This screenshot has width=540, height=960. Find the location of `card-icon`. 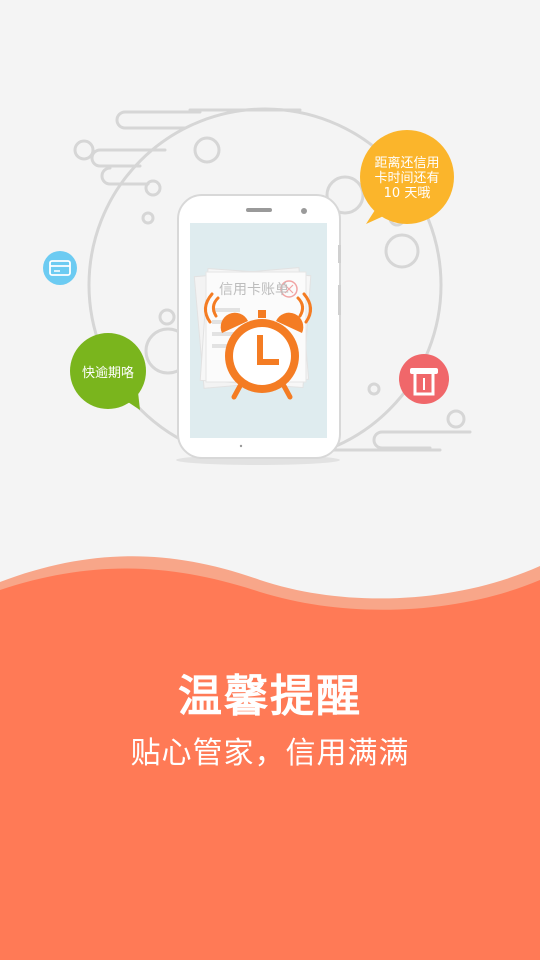

card-icon is located at coordinates (60, 268).